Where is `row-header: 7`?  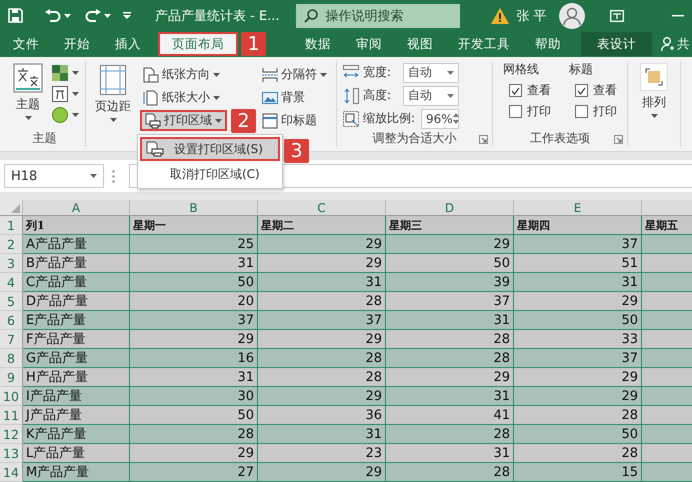 row-header: 7 is located at coordinates (11, 339).